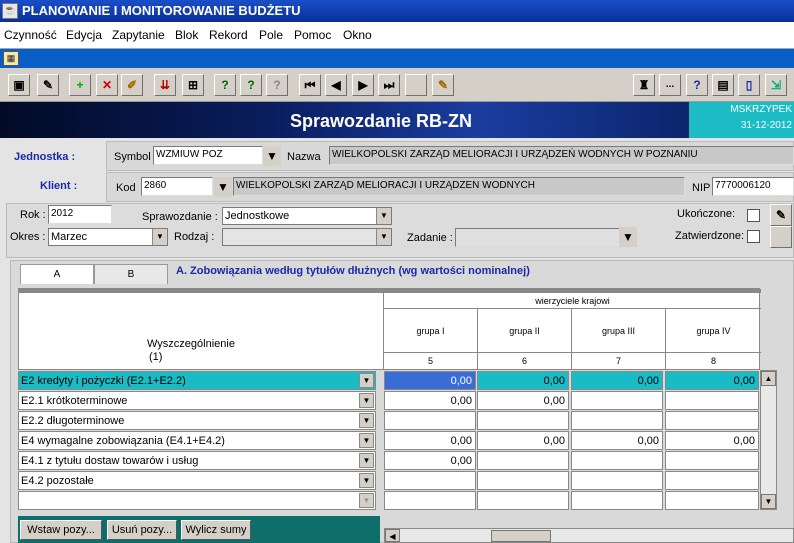 The width and height of the screenshot is (794, 543). What do you see at coordinates (723, 85) in the screenshot?
I see `calculator-icon: ▤` at bounding box center [723, 85].